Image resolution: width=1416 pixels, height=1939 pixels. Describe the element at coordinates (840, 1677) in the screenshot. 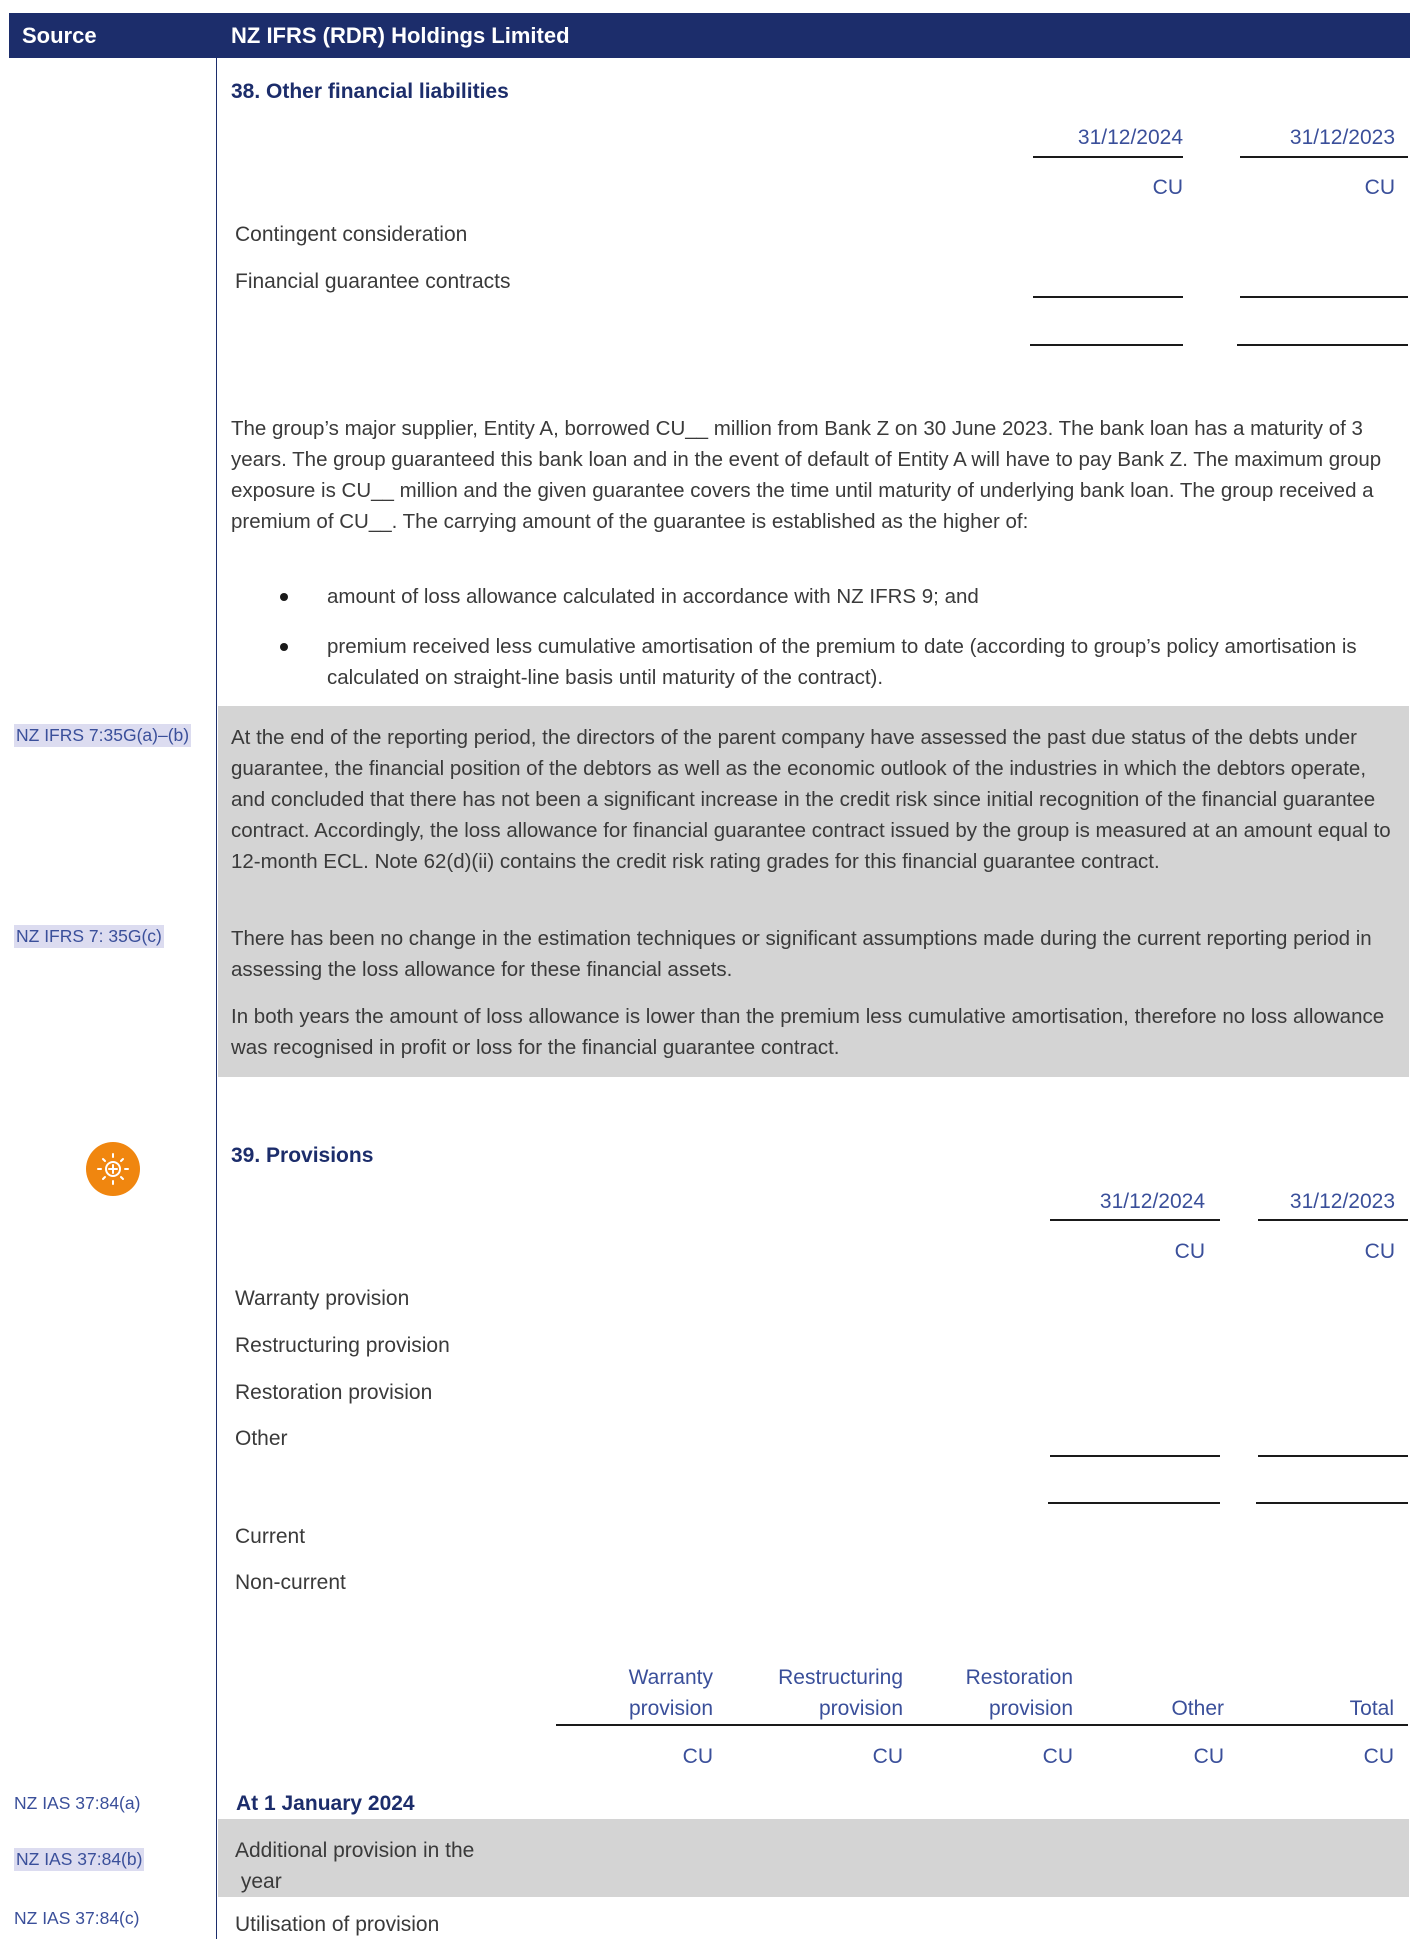

I see `movement-col-header: Restructuring` at that location.